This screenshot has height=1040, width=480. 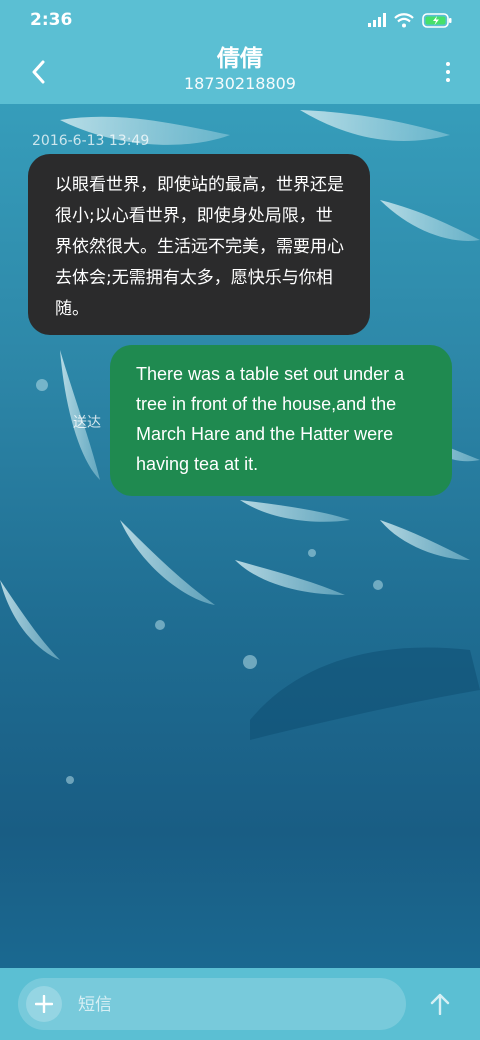 I want to click on conversation-header: 倩倩 18730218809, so click(x=240, y=72).